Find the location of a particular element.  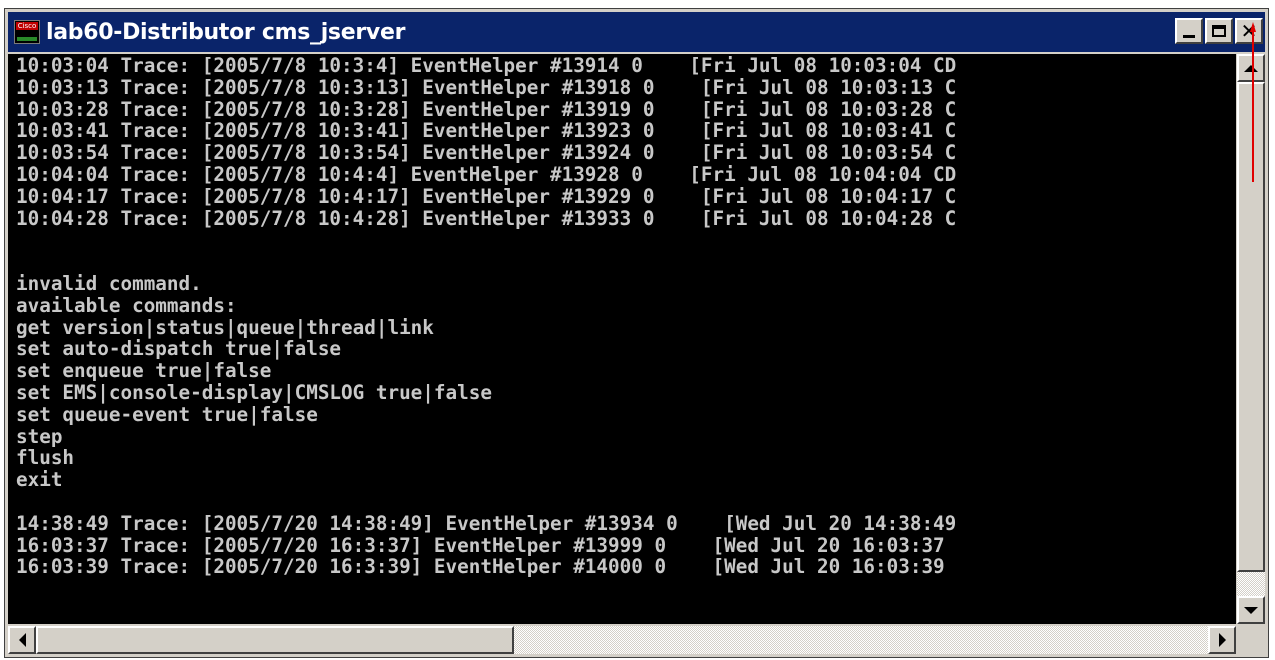

app-icon-graphic is located at coordinates (27, 36).